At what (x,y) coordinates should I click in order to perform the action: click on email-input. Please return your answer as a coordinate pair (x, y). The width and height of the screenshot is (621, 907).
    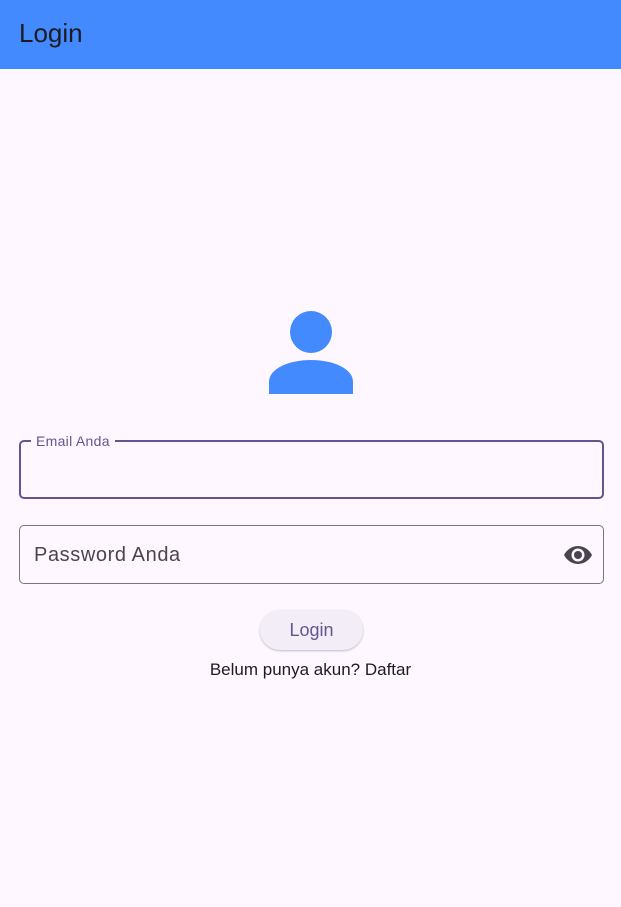
    Looking at the image, I should click on (311, 471).